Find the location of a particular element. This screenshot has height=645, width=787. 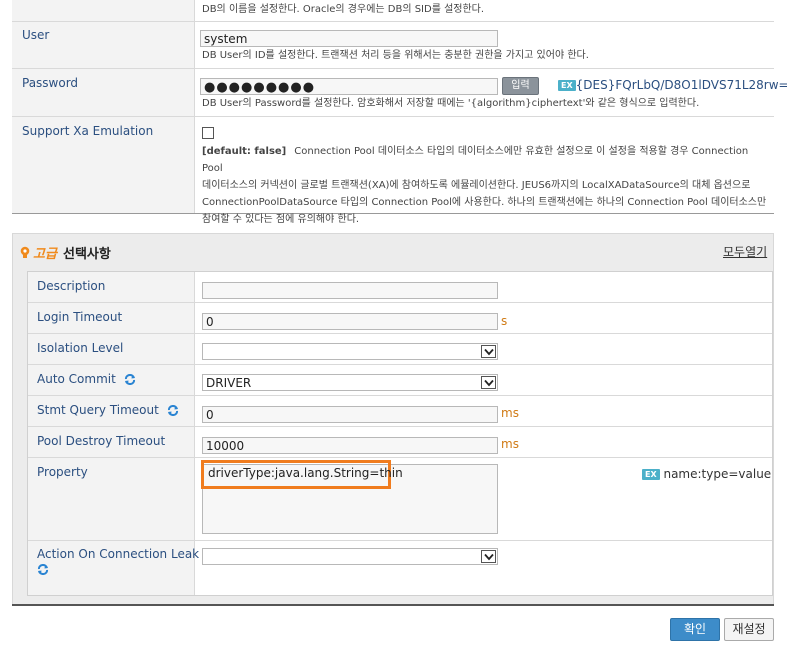

password-label: Password is located at coordinates (50, 83).